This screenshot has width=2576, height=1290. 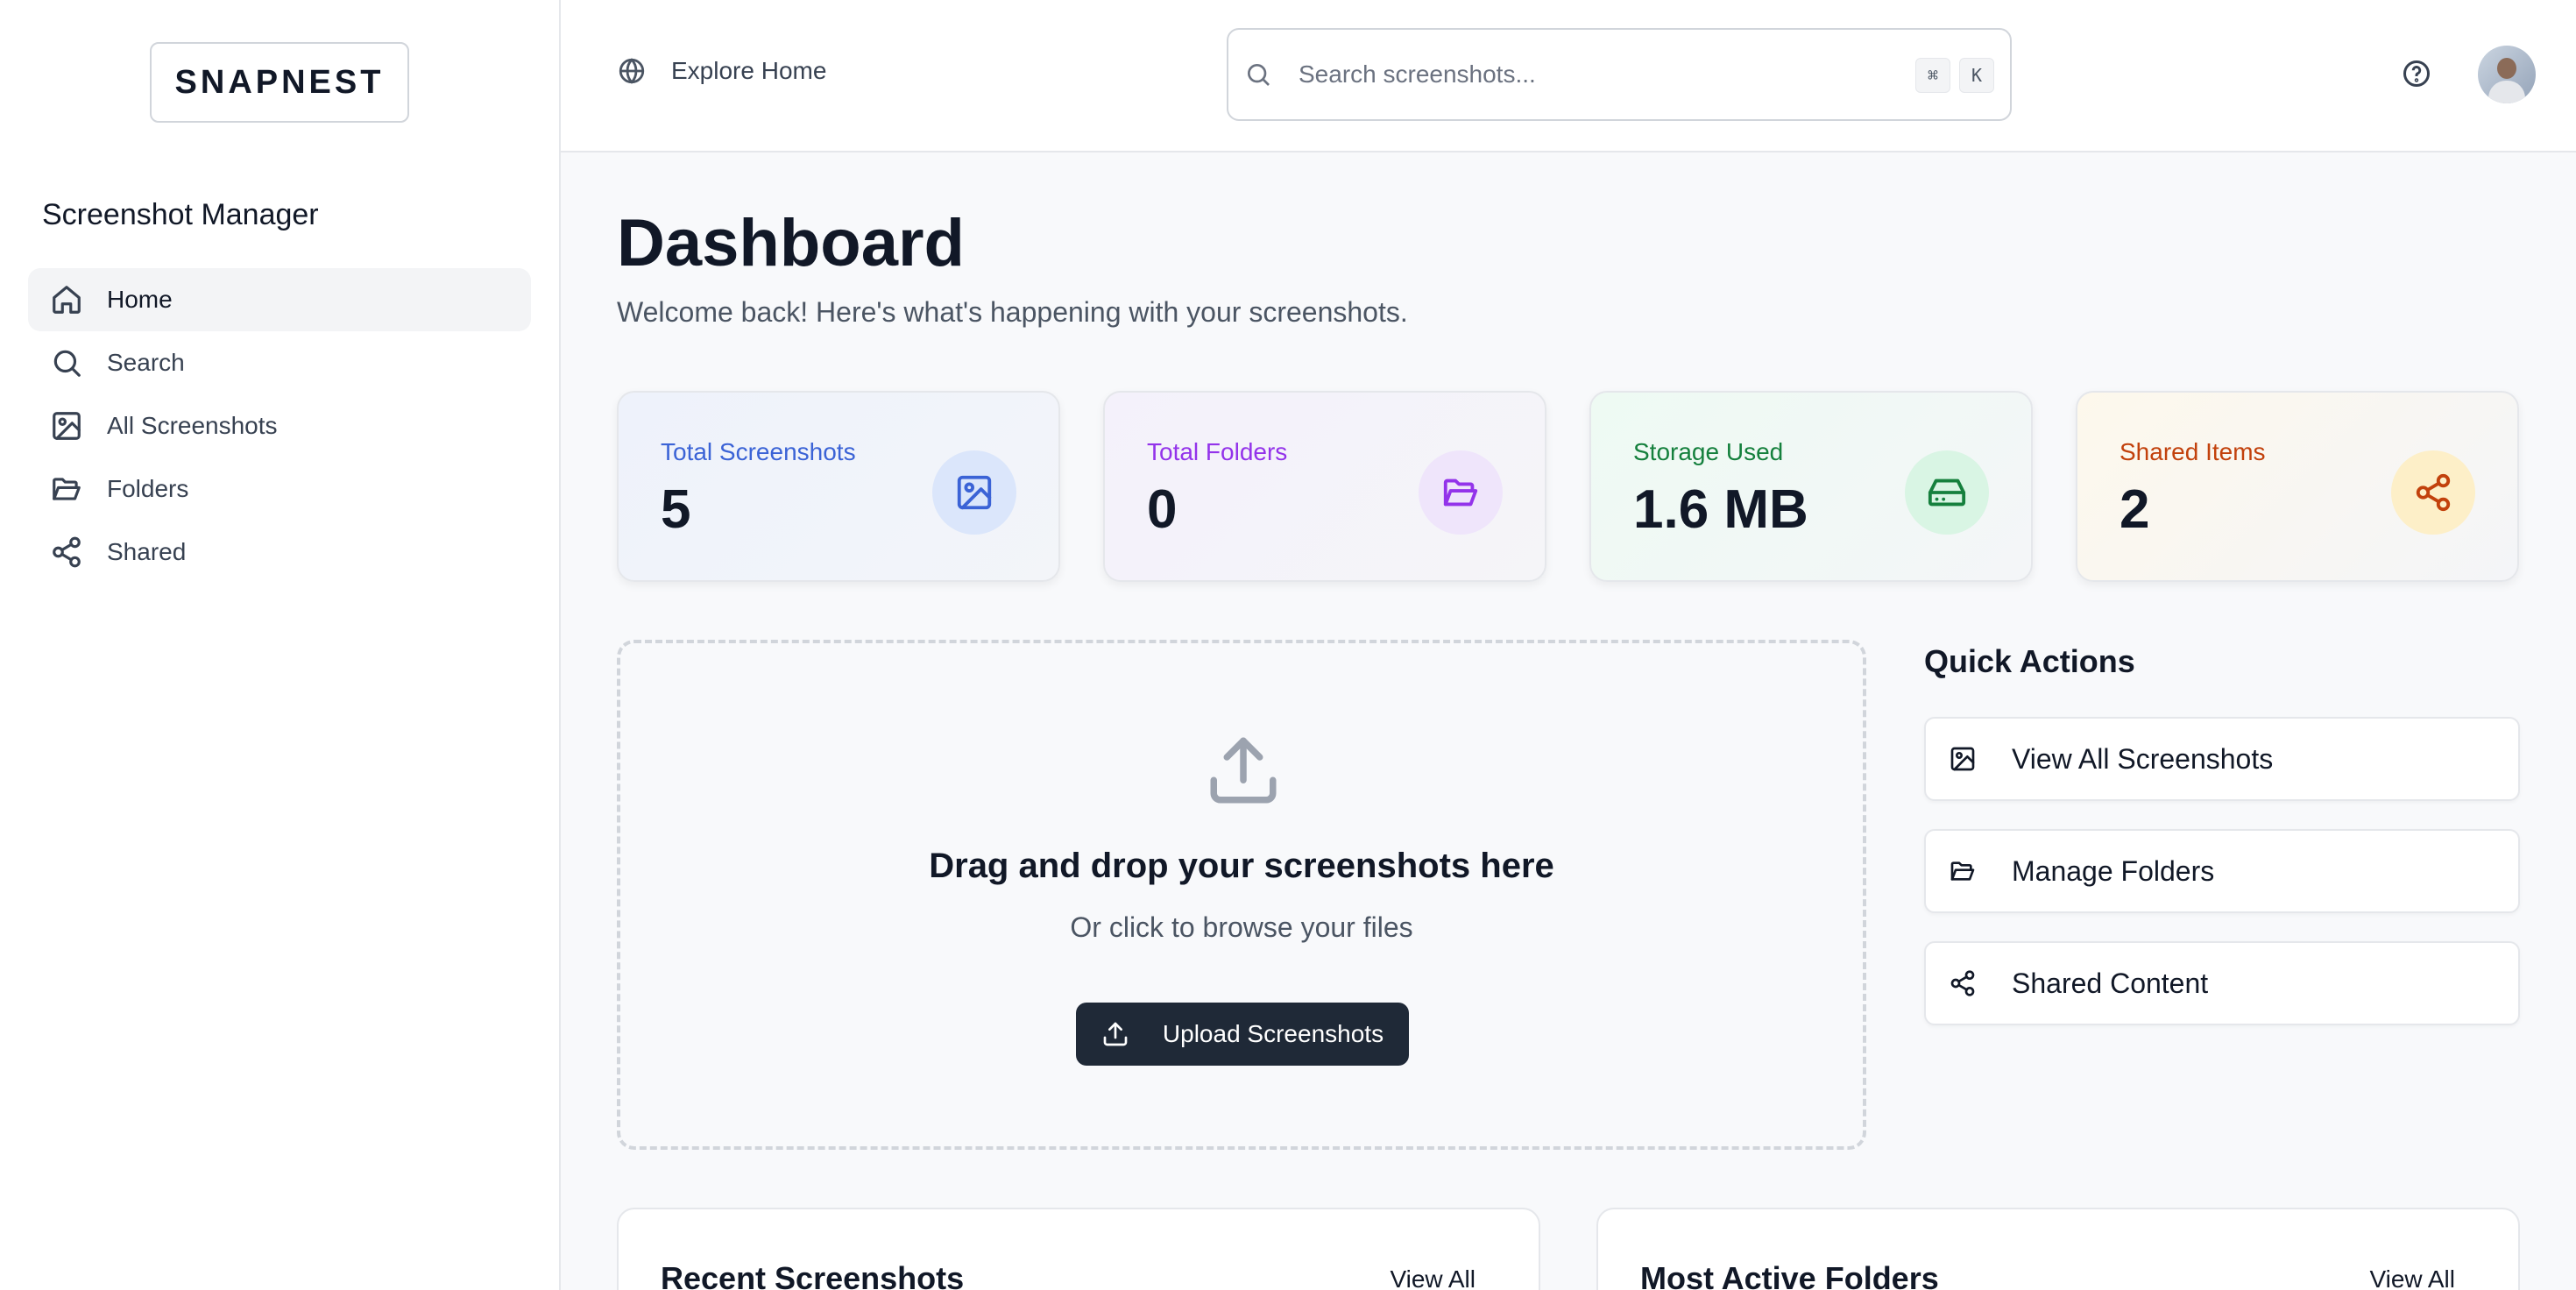 What do you see at coordinates (180, 214) in the screenshot?
I see `app-name: Screenshot Manager` at bounding box center [180, 214].